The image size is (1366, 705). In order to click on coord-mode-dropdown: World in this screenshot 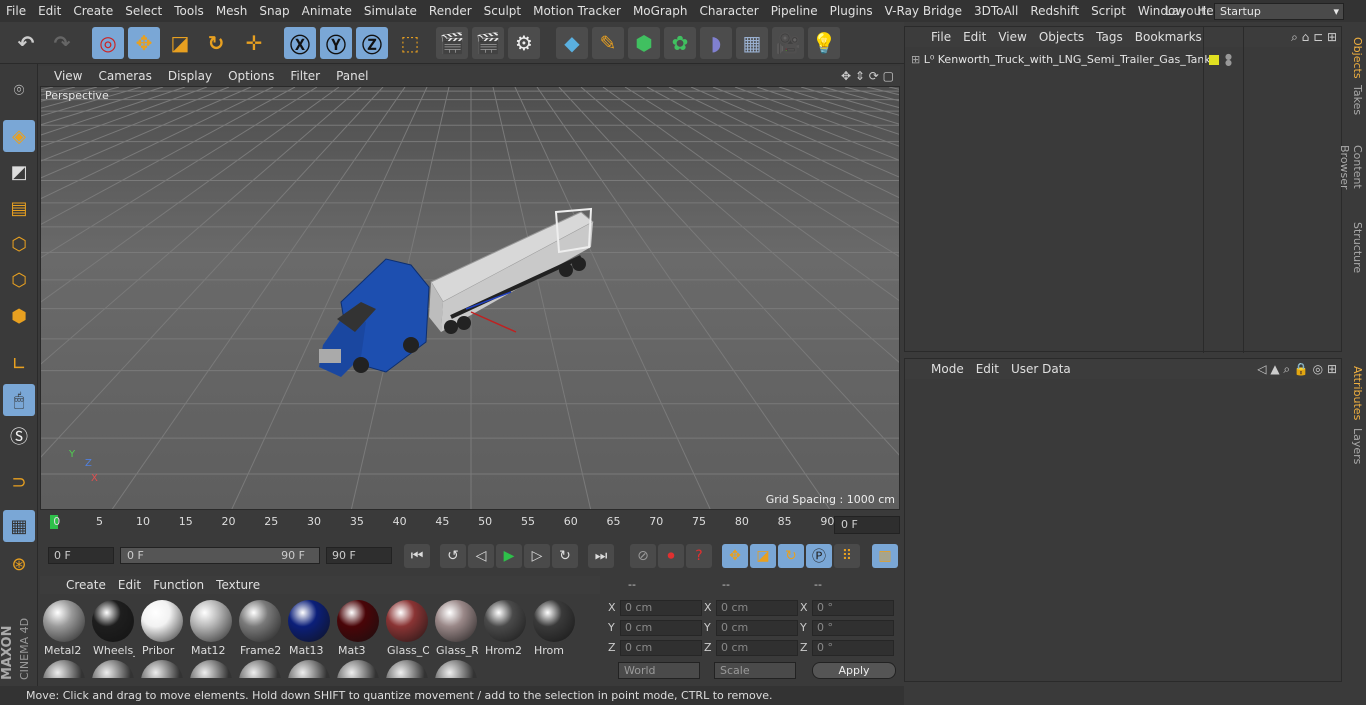, I will do `click(659, 670)`.